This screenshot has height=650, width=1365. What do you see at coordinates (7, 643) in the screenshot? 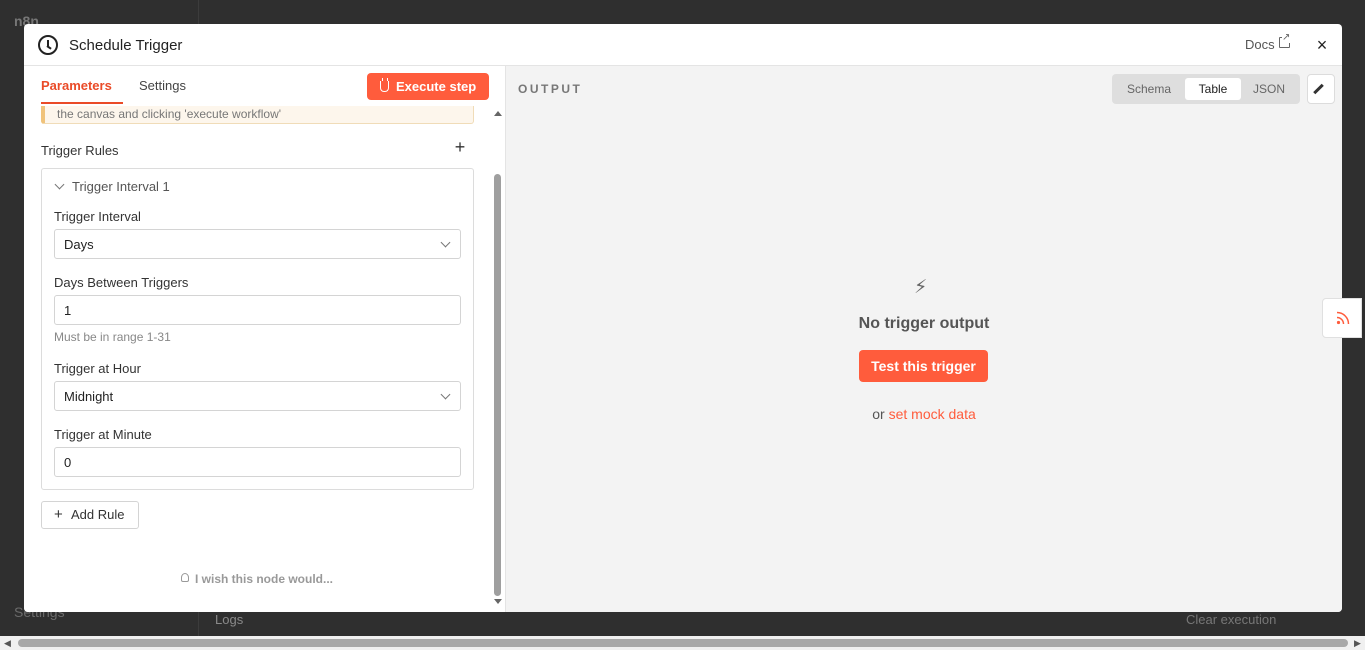
I see `scroll-left-icon: ◀` at bounding box center [7, 643].